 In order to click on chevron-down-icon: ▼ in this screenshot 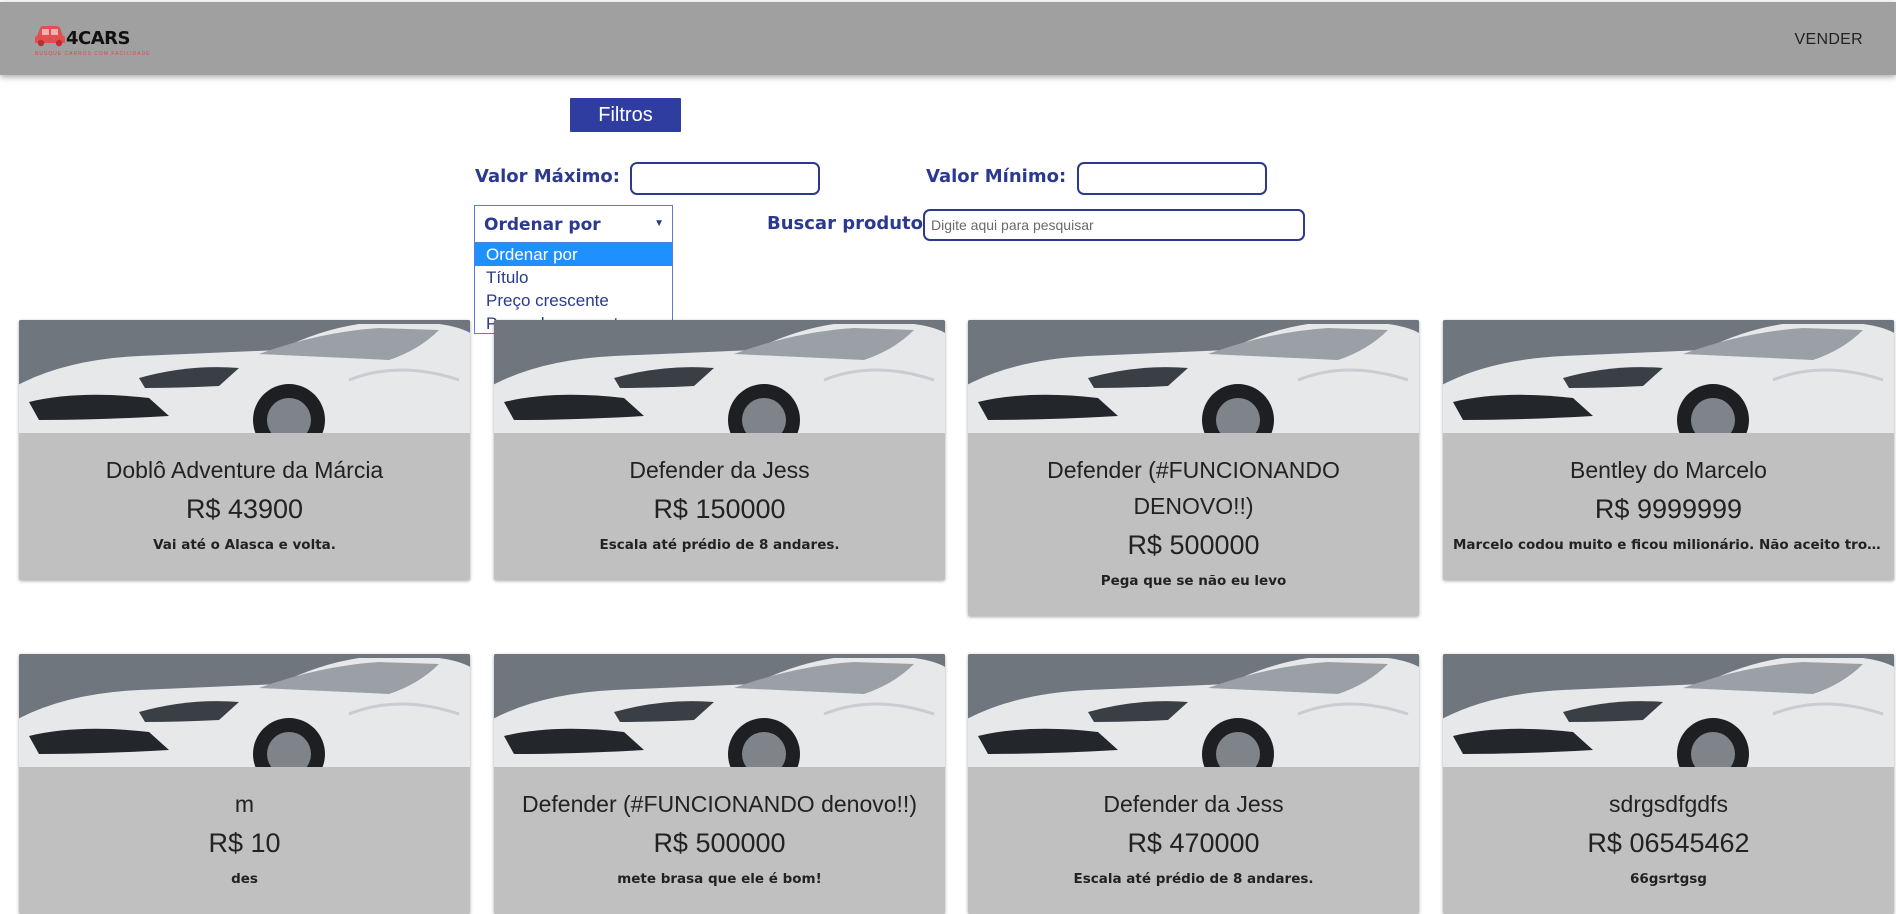, I will do `click(659, 223)`.